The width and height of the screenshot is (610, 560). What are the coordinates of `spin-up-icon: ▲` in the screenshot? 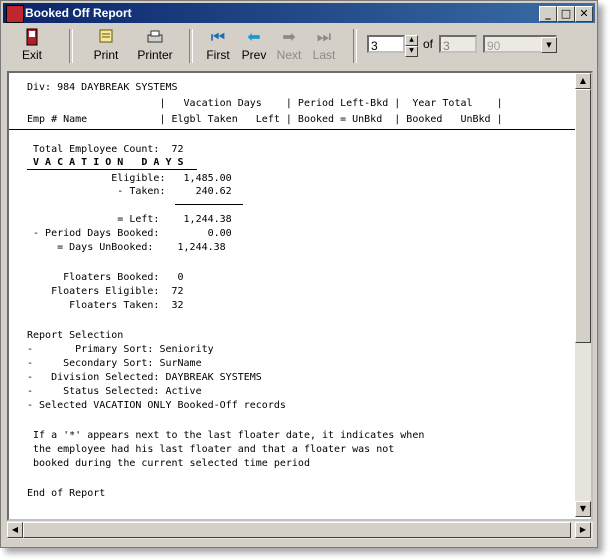 It's located at (411, 40).